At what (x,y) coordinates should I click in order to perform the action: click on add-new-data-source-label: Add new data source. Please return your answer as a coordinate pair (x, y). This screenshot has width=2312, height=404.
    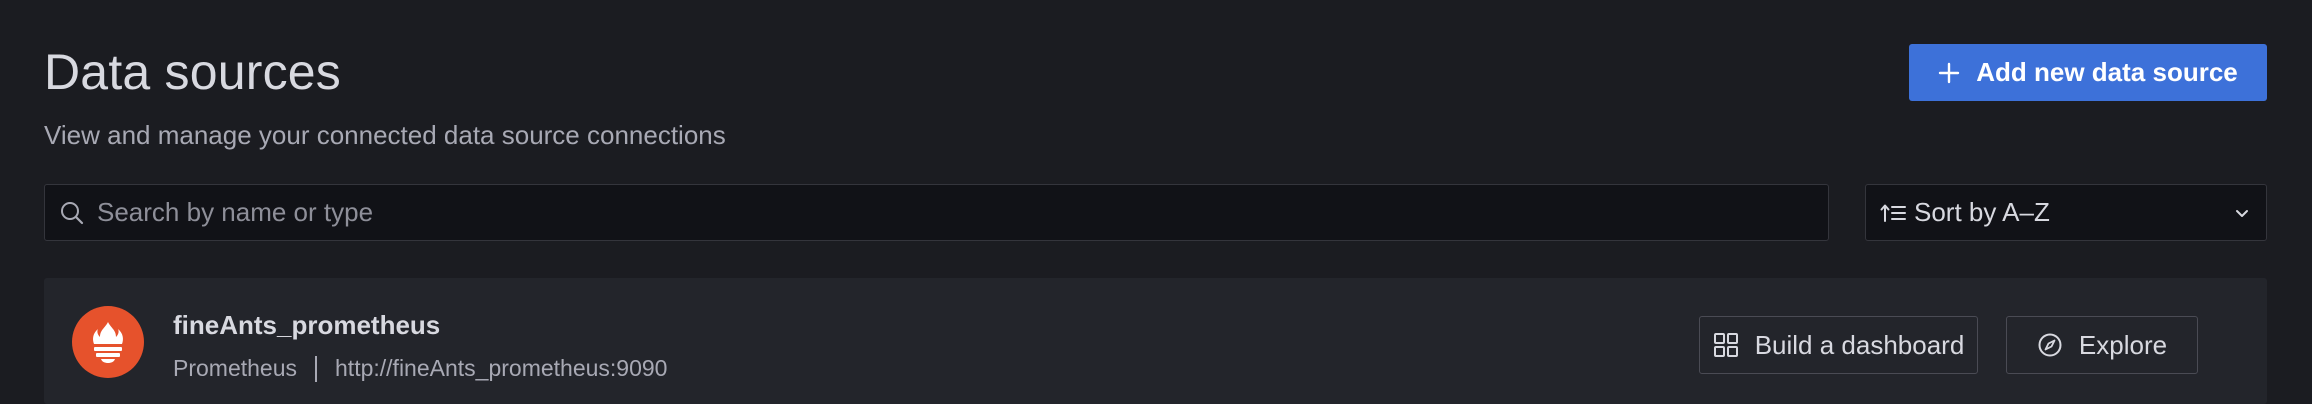
    Looking at the image, I should click on (2107, 72).